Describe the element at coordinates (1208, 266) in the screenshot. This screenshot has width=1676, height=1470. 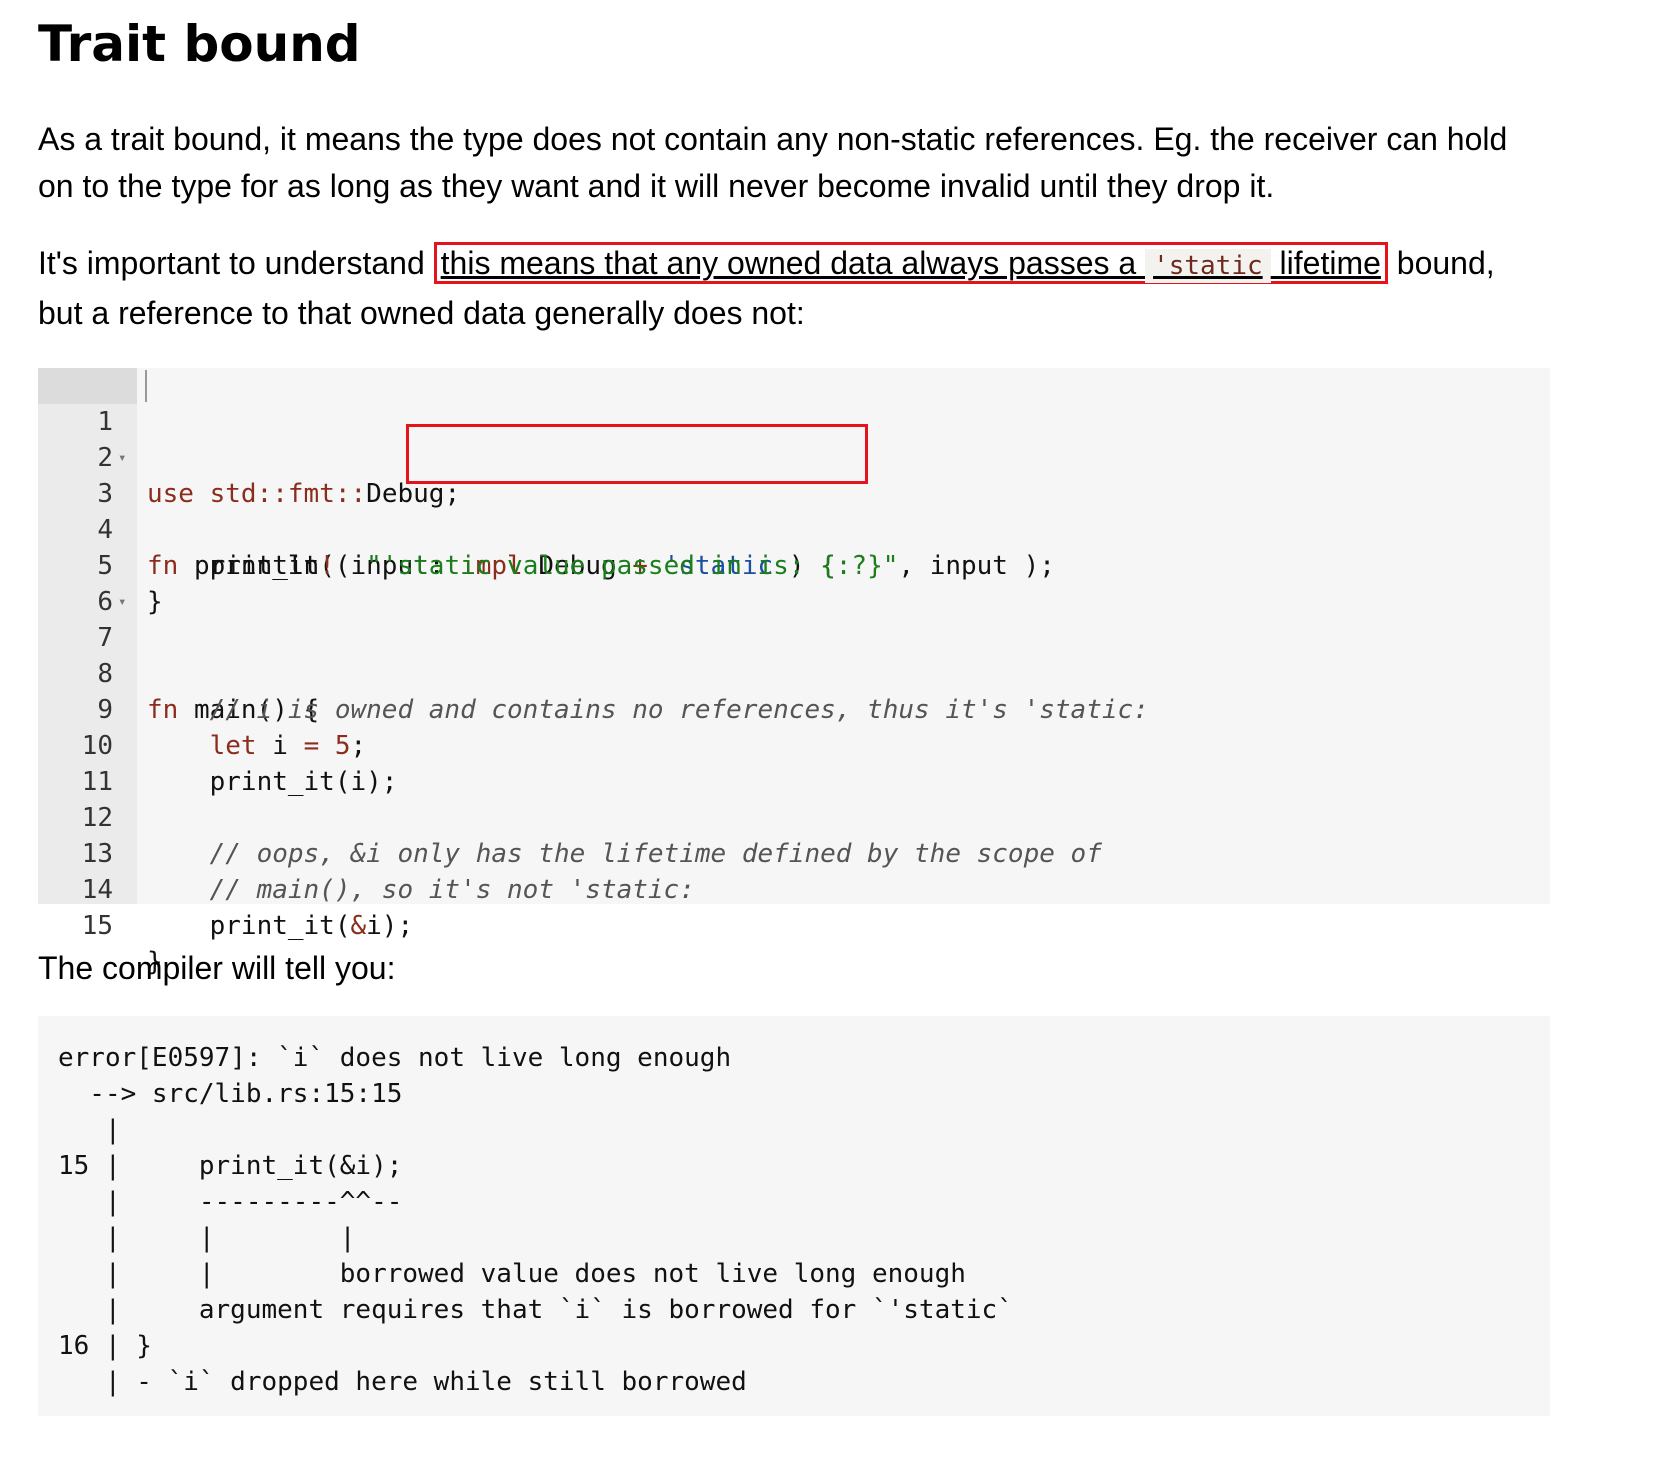
I see `inline-code-static: 'static` at that location.